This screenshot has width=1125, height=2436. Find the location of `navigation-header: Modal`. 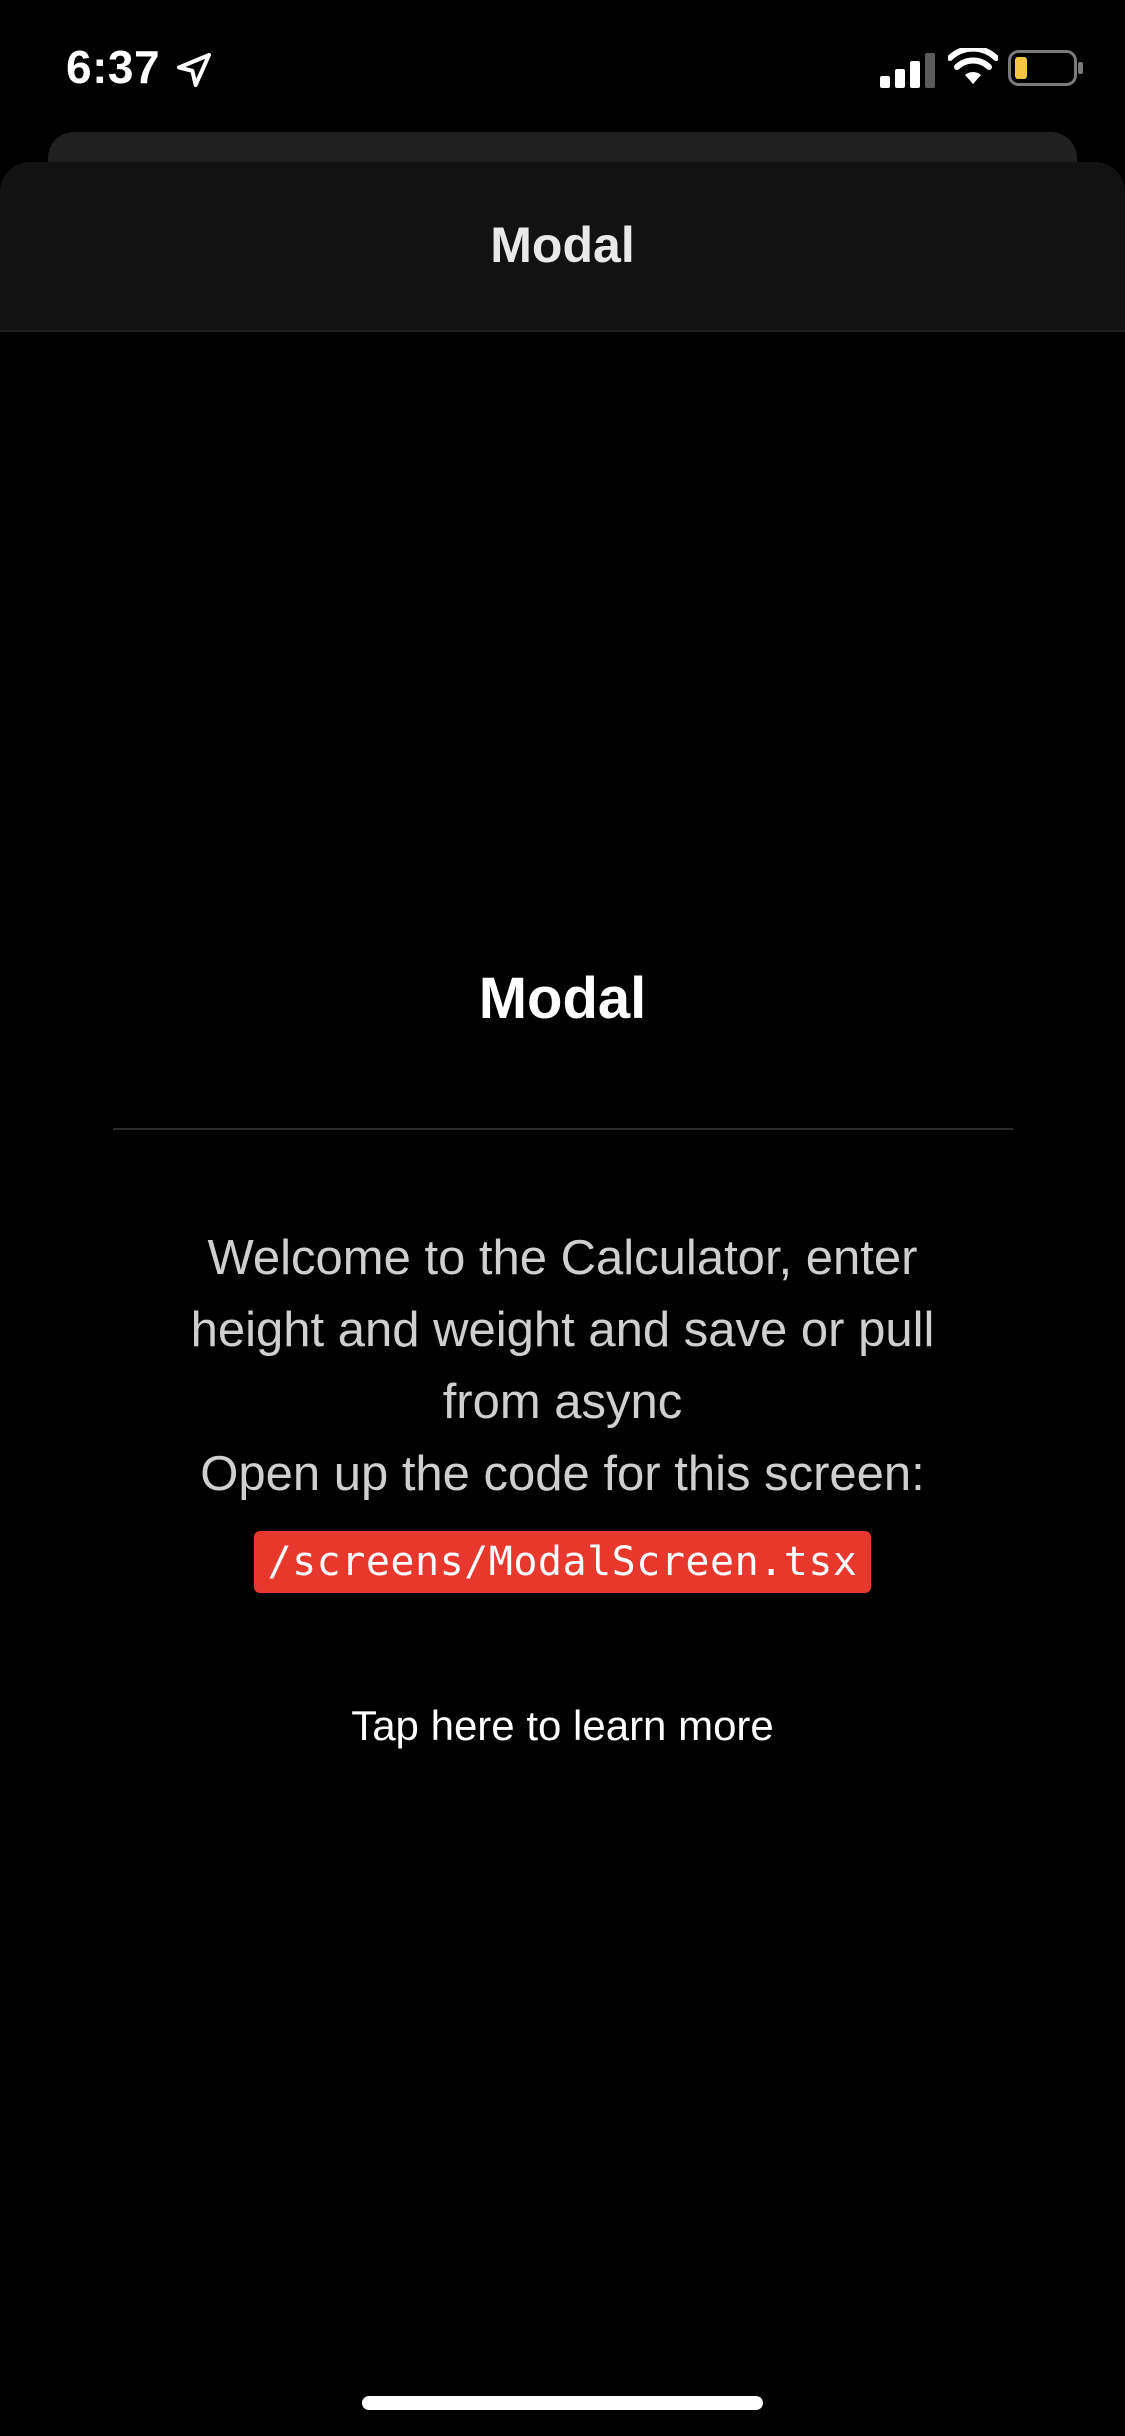

navigation-header: Modal is located at coordinates (562, 247).